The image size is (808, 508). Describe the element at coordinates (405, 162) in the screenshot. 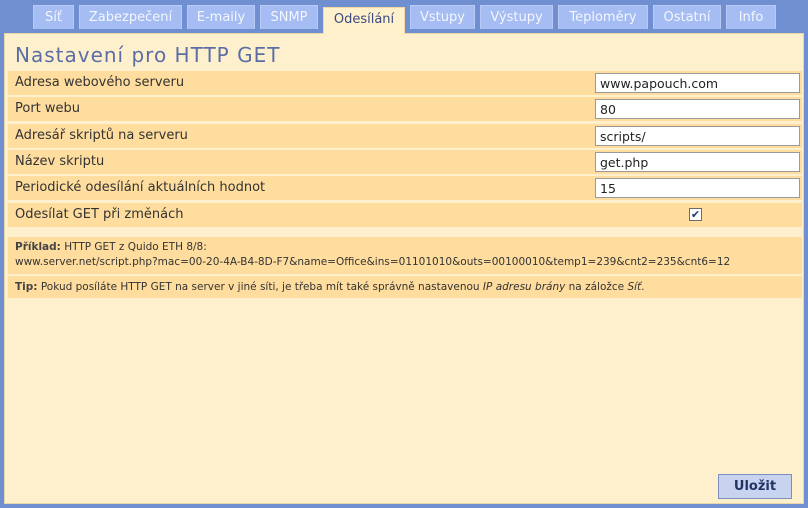

I see `form-row-script-name: Název skriptu` at that location.